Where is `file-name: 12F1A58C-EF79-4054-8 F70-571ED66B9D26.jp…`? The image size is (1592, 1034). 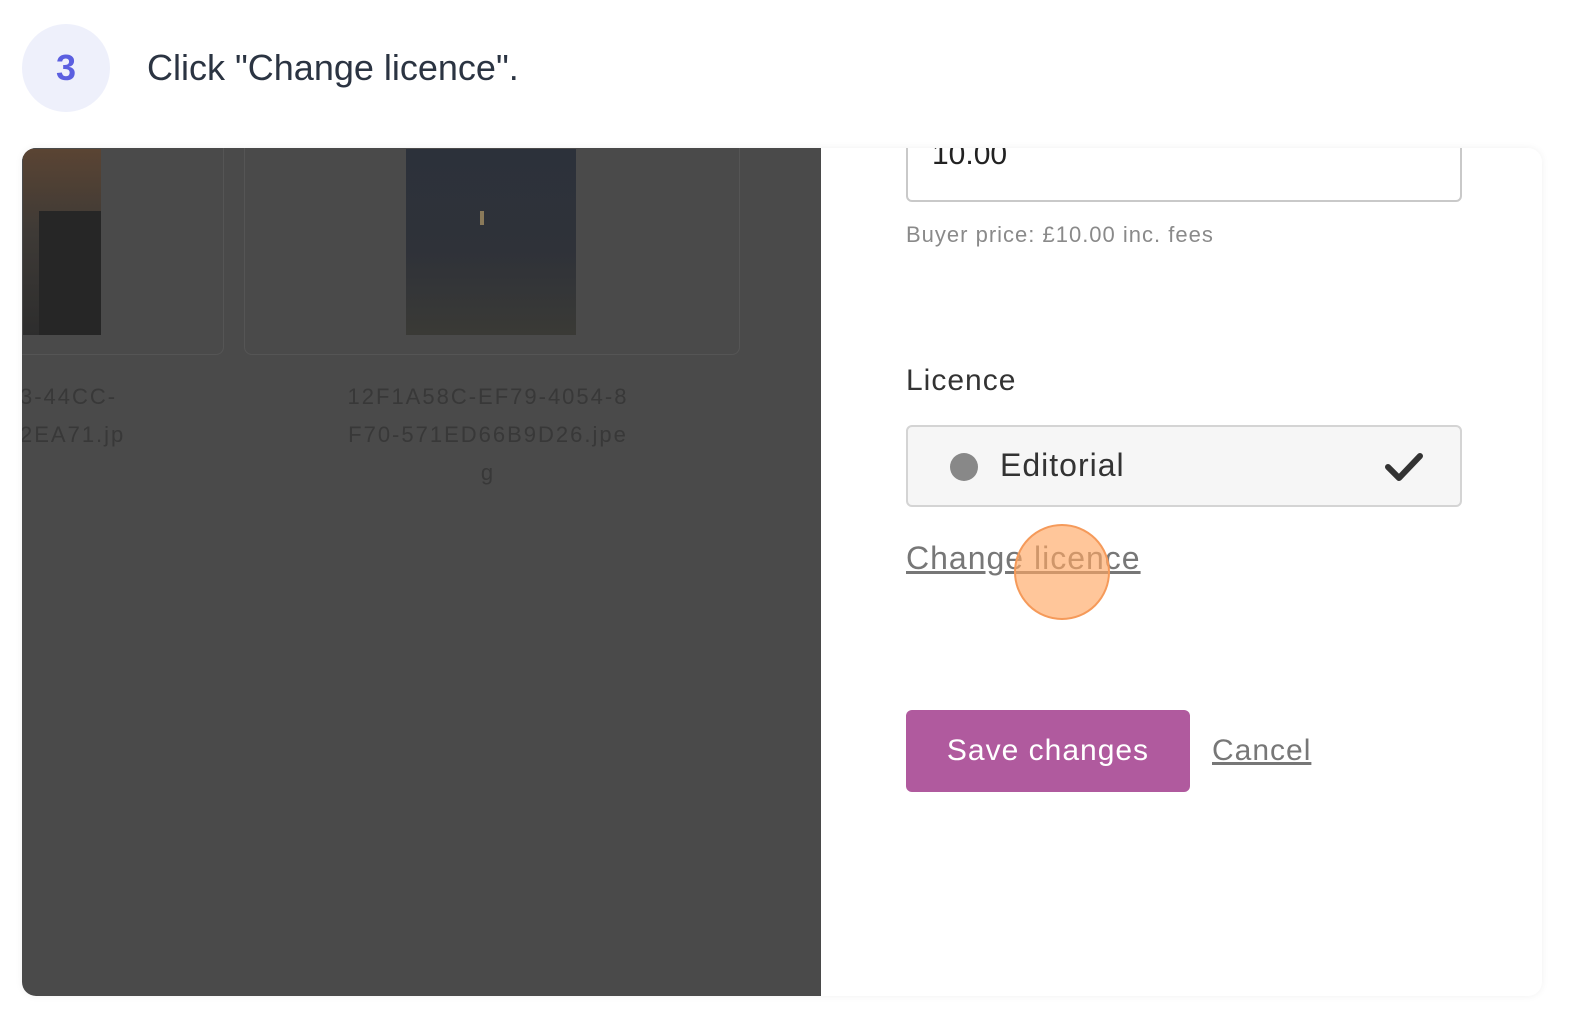 file-name: 12F1A58C-EF79-4054-8 F70-571ED66B9D26.jp… is located at coordinates (488, 434).